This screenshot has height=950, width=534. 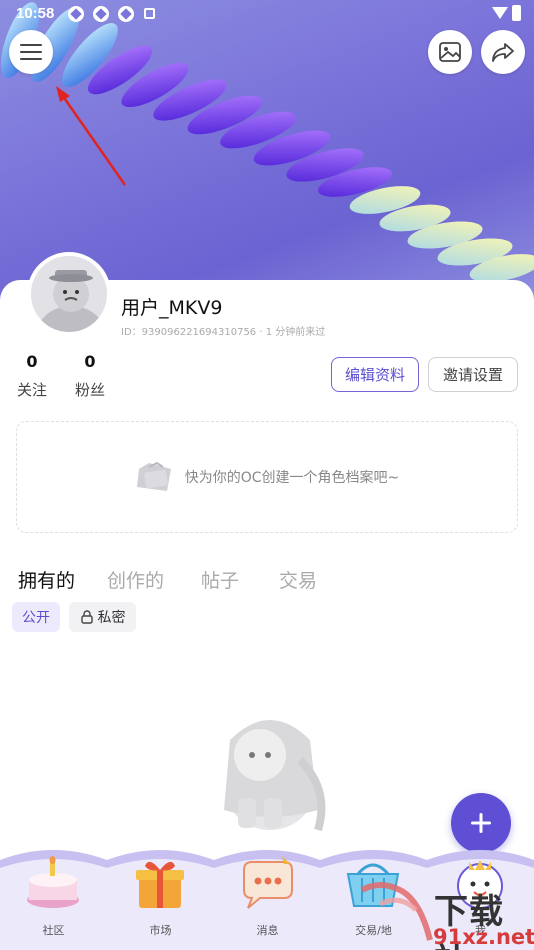 I want to click on following-label: 关注, so click(x=32, y=389).